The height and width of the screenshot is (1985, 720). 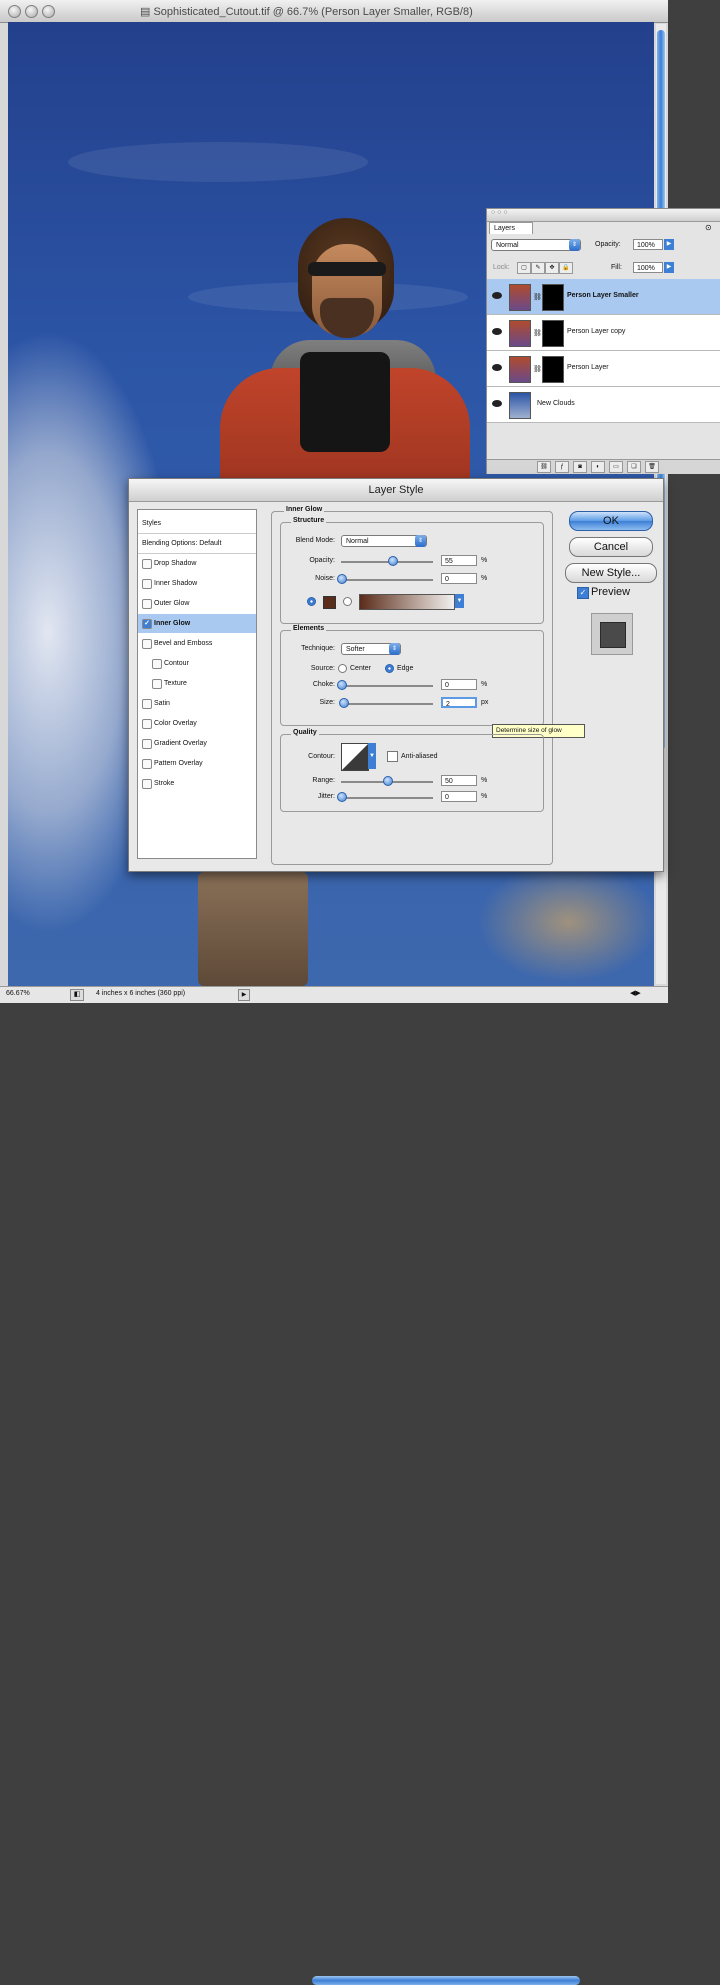 I want to click on styles-list-item-pattern-overlay: Pattern Overlay, so click(x=197, y=763).